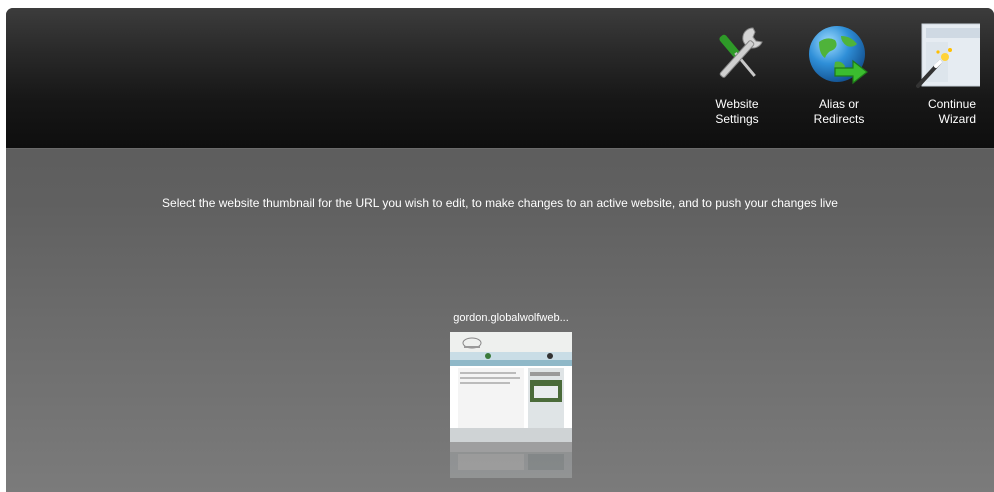  Describe the element at coordinates (511, 387) in the screenshot. I see `website-thumbnail` at that location.